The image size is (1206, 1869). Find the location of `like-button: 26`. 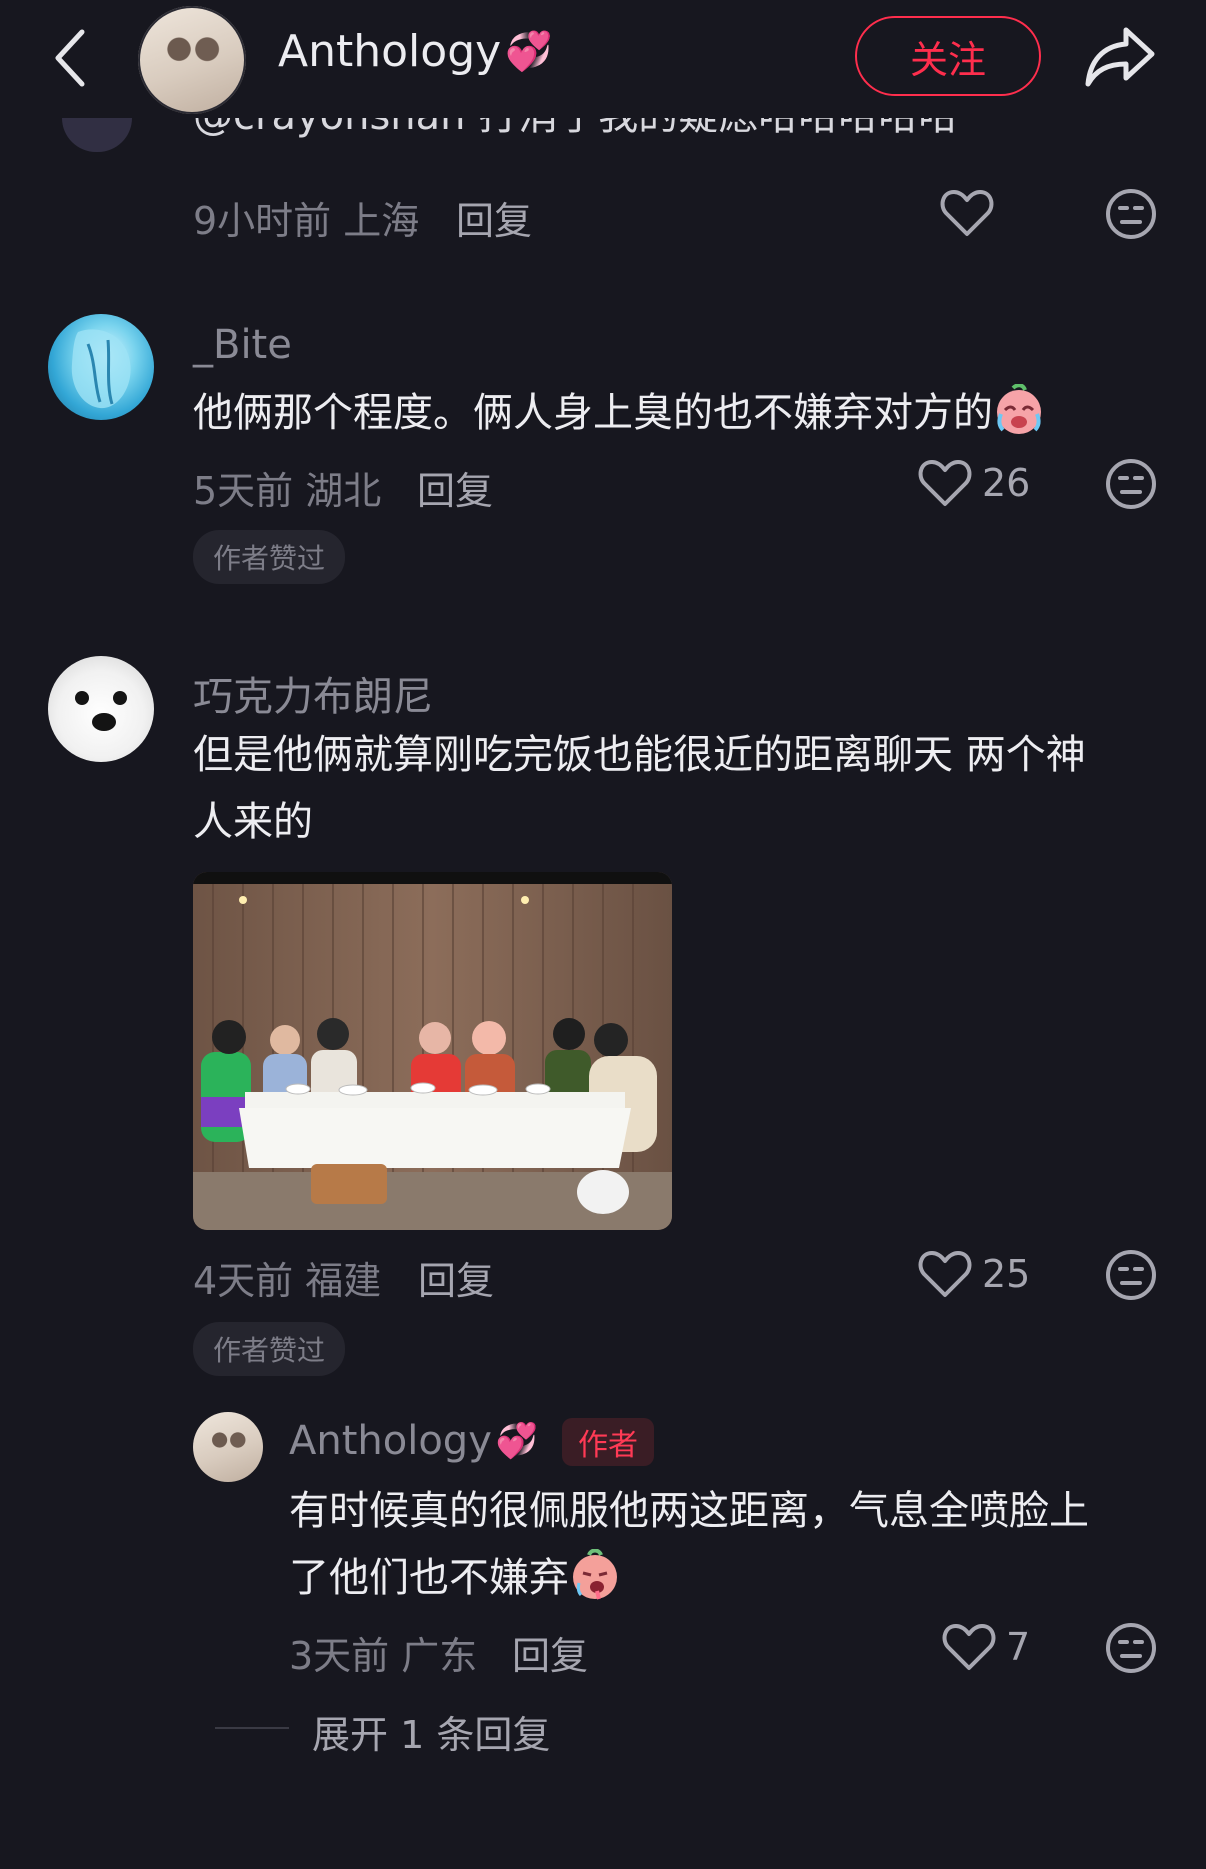

like-button: 26 is located at coordinates (974, 483).